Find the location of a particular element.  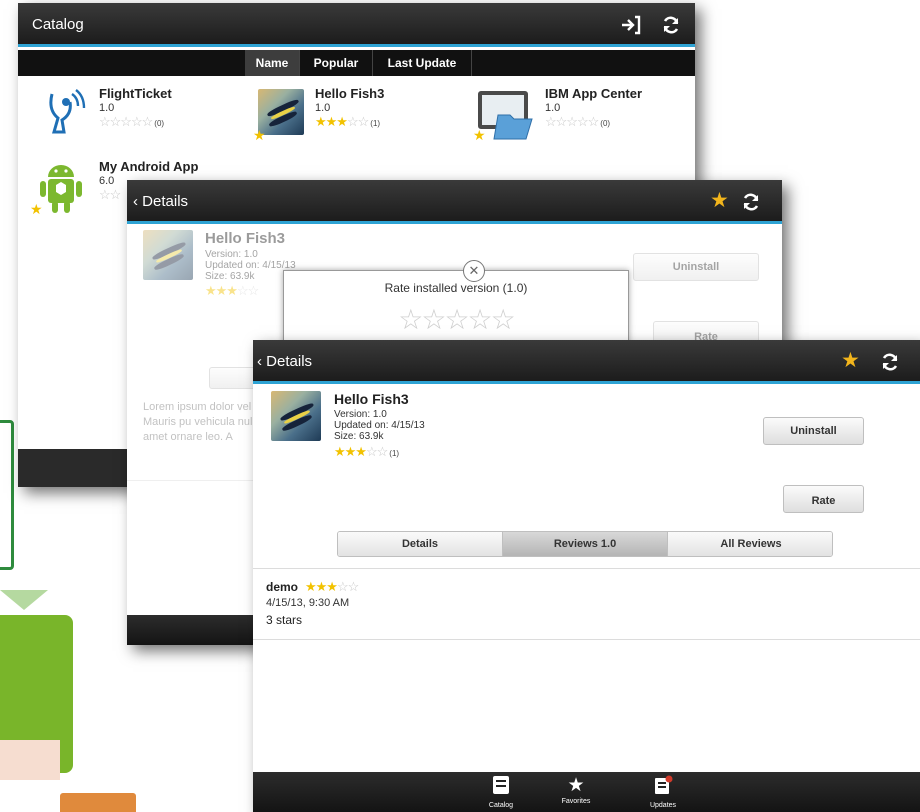

app-updated: Updated on: 4/15/13 is located at coordinates (379, 425).